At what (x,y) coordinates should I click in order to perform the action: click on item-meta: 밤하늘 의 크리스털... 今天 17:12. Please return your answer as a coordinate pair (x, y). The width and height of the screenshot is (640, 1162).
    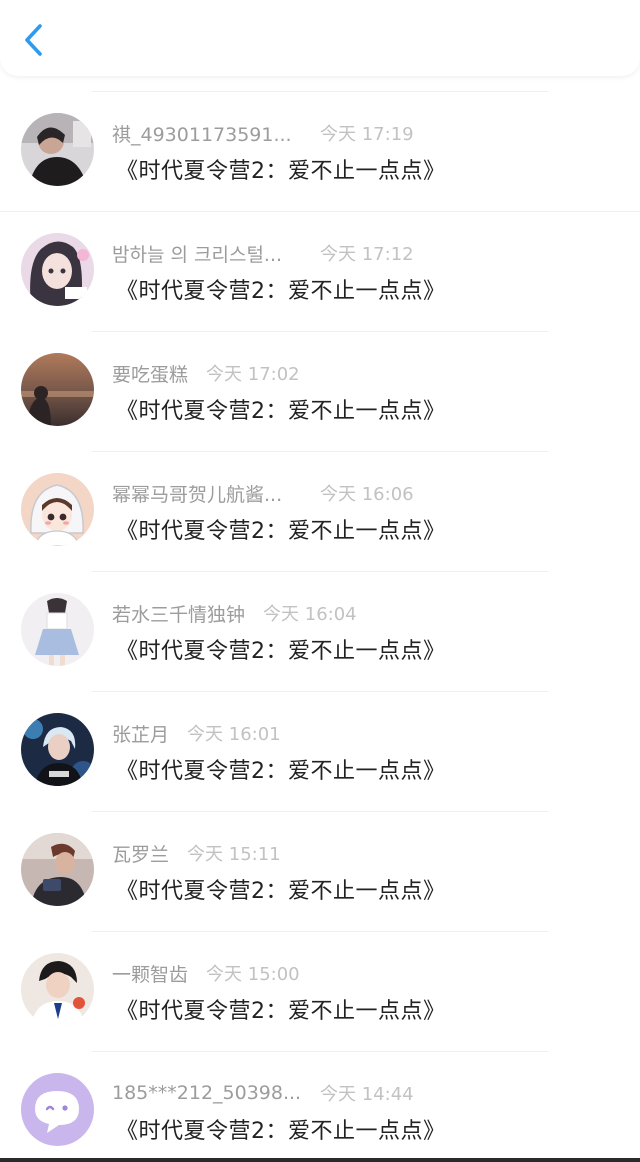
    Looking at the image, I should click on (263, 253).